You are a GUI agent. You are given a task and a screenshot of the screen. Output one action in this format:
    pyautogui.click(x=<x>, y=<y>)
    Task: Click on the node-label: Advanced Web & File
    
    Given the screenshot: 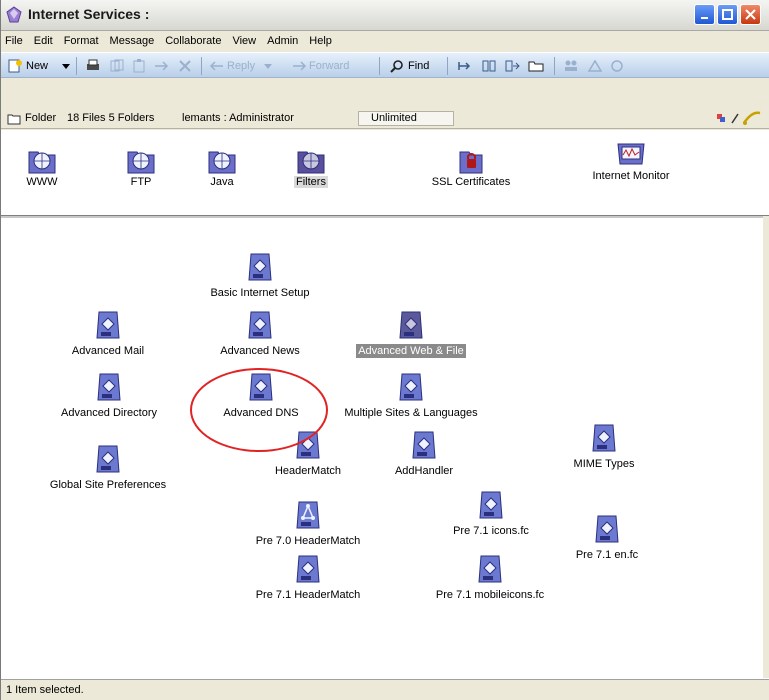 What is the action you would take?
    pyautogui.click(x=411, y=351)
    